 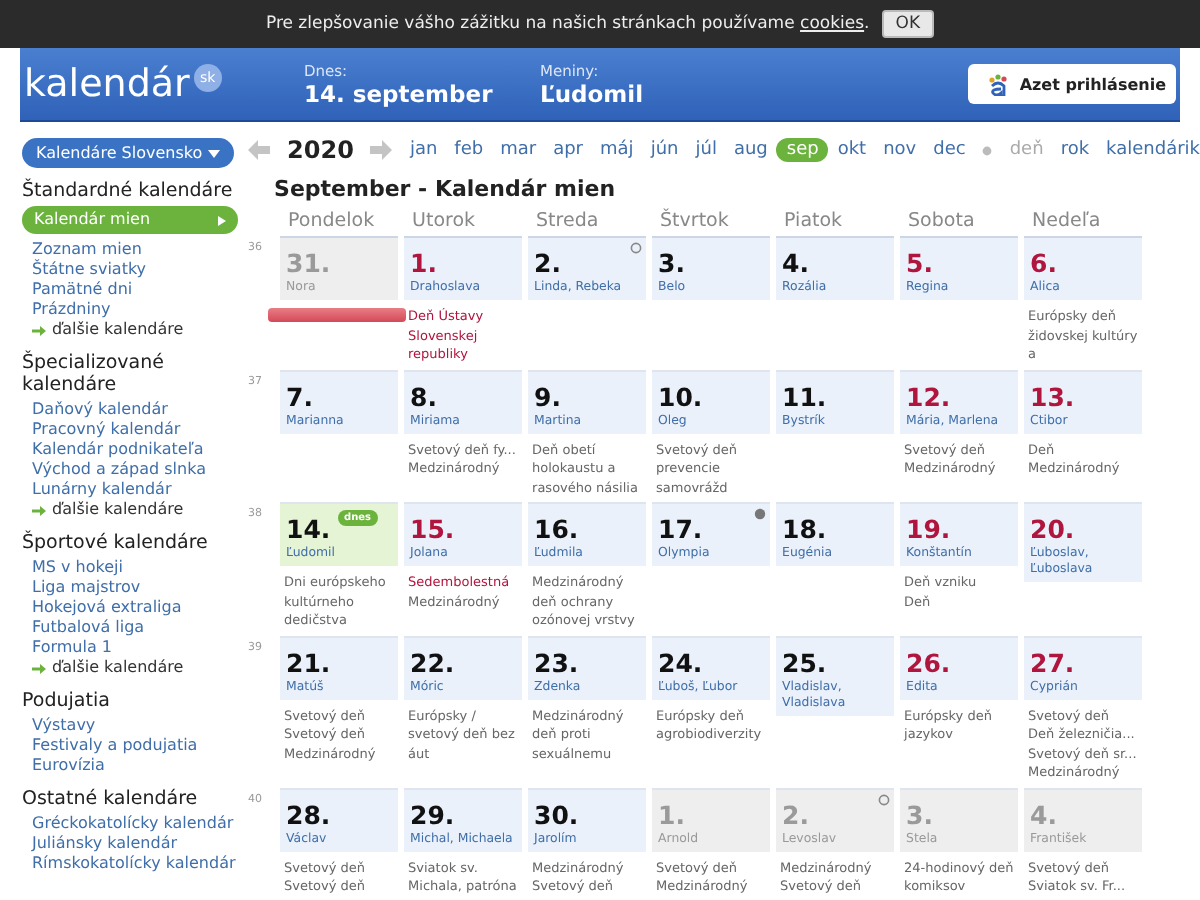 I want to click on sidebar-item: Kalendár podnikateľa, so click(x=131, y=450).